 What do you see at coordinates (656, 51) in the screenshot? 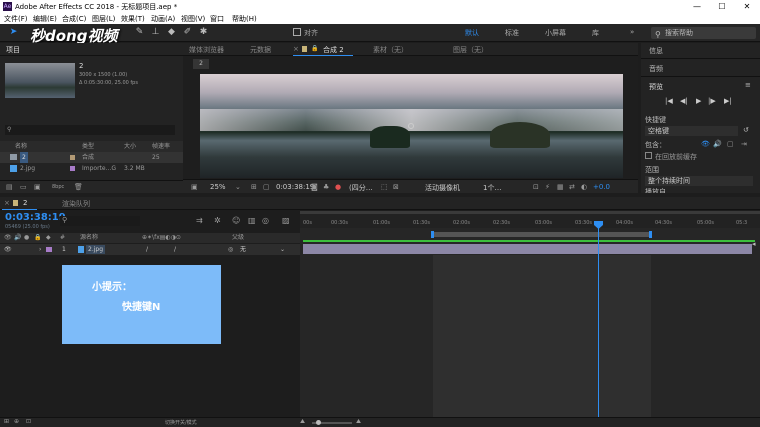
I see `info-section-header: 信息` at bounding box center [656, 51].